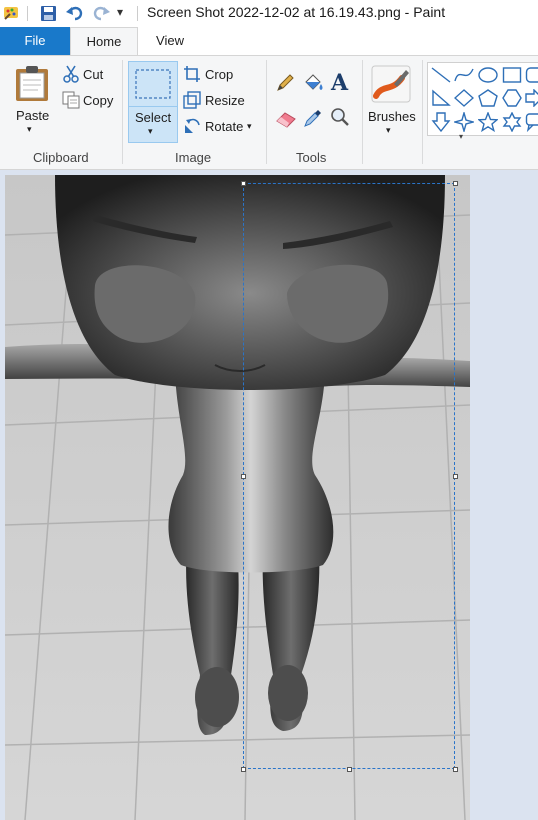 The height and width of the screenshot is (820, 538). What do you see at coordinates (219, 74) in the screenshot?
I see `crop-label: Crop` at bounding box center [219, 74].